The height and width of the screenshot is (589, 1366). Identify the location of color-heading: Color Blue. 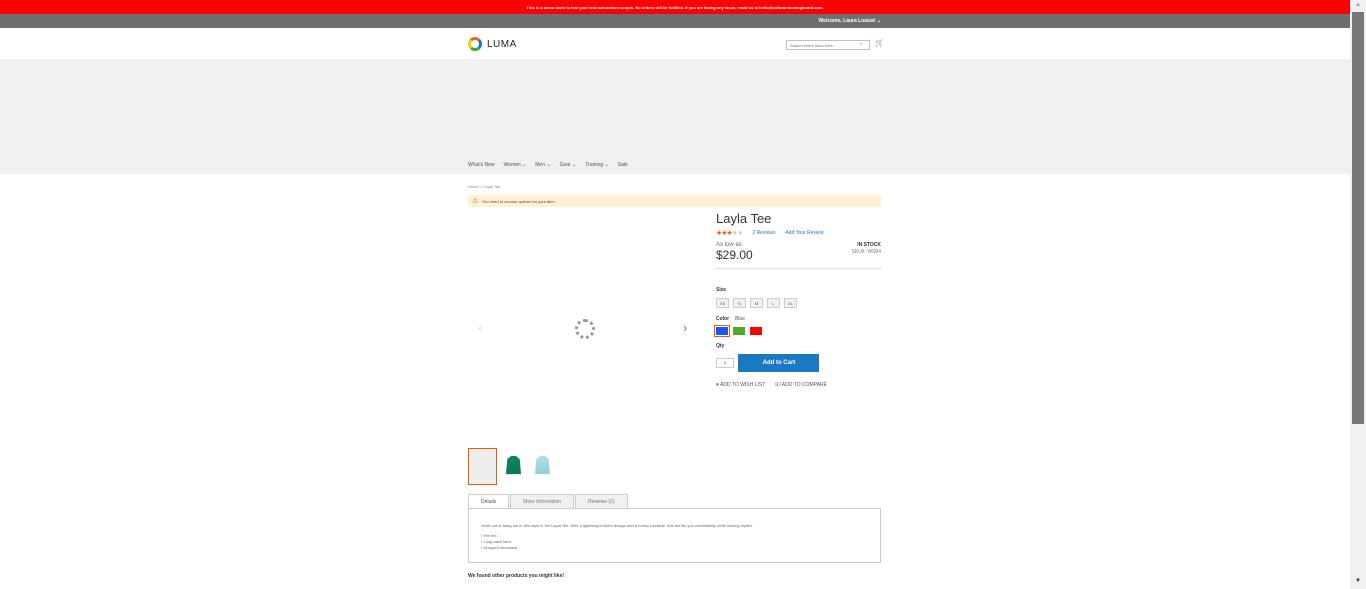
(798, 319).